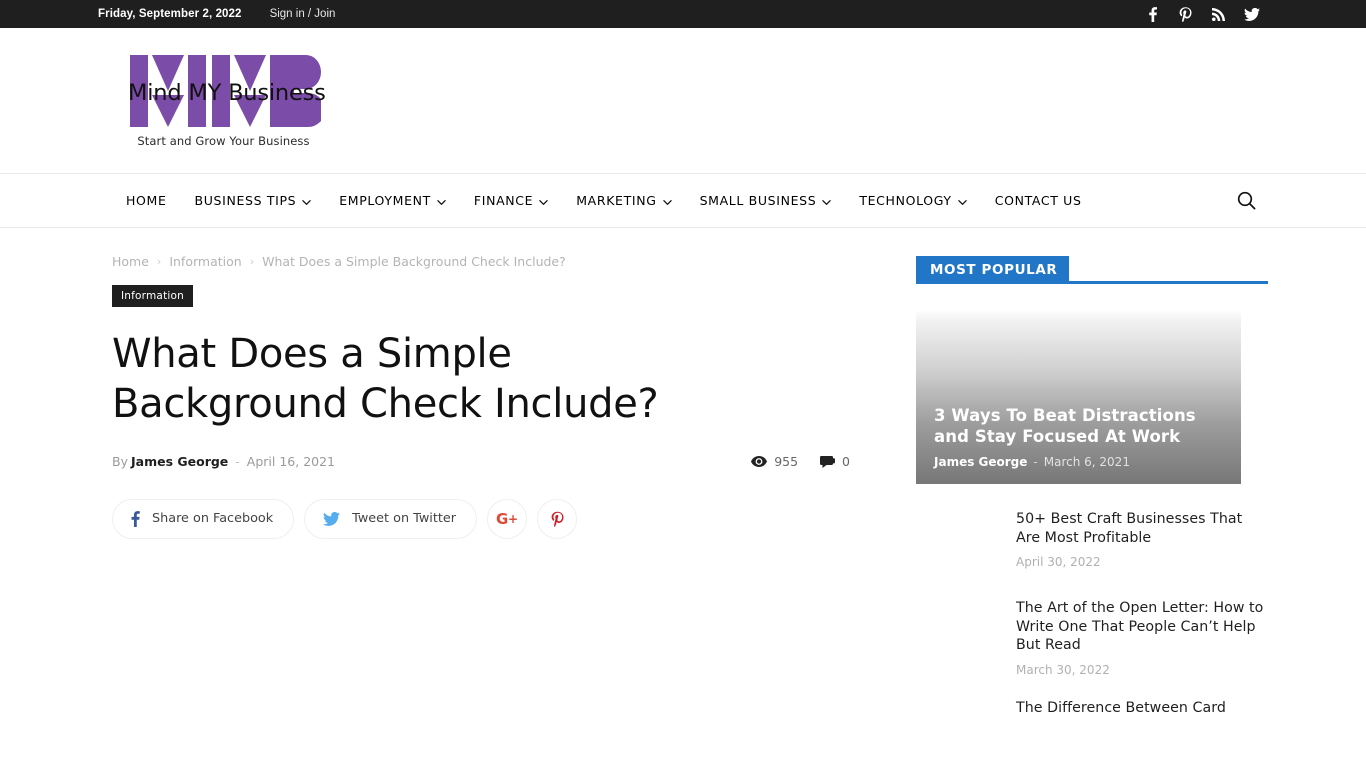 The height and width of the screenshot is (768, 1366). I want to click on featured-meta-dash: -, so click(1035, 462).